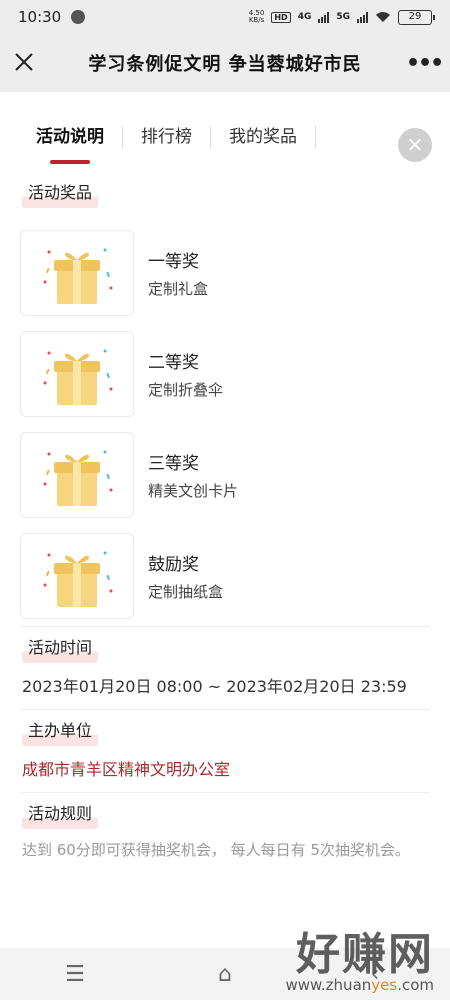  I want to click on watermark: 好赚网 www.zhuanyes.com, so click(359, 956).